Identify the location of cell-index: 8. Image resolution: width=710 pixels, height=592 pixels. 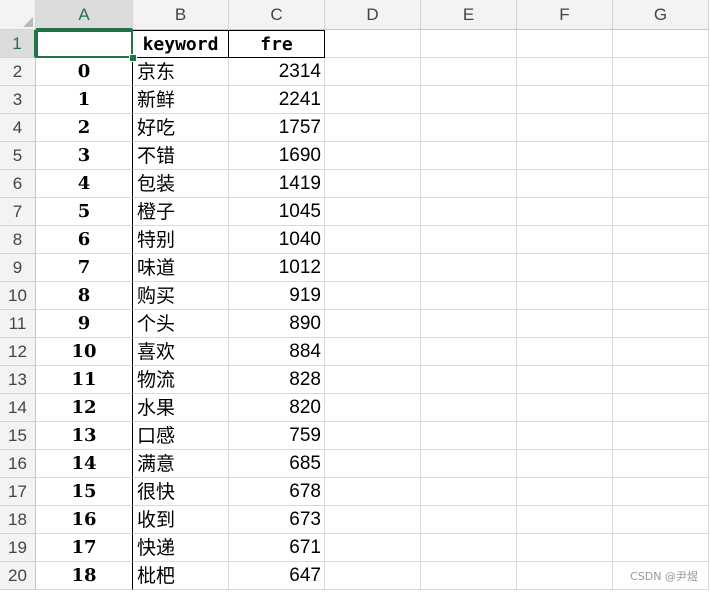
(84, 296).